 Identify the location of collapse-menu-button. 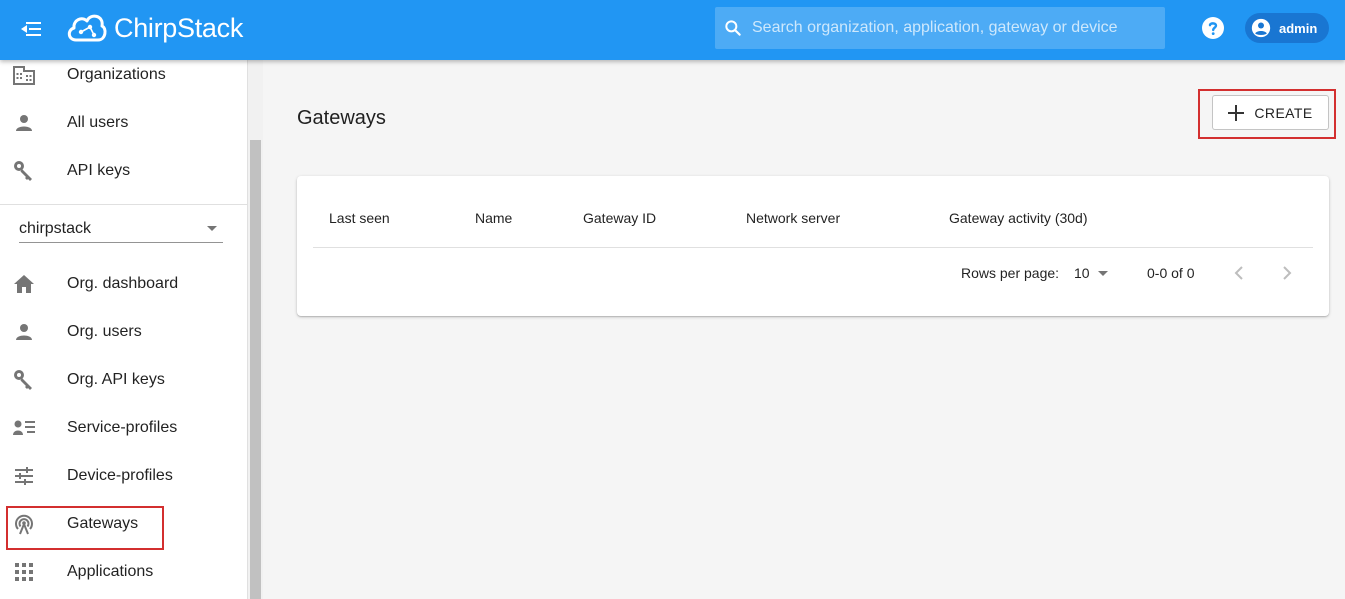
(31, 29).